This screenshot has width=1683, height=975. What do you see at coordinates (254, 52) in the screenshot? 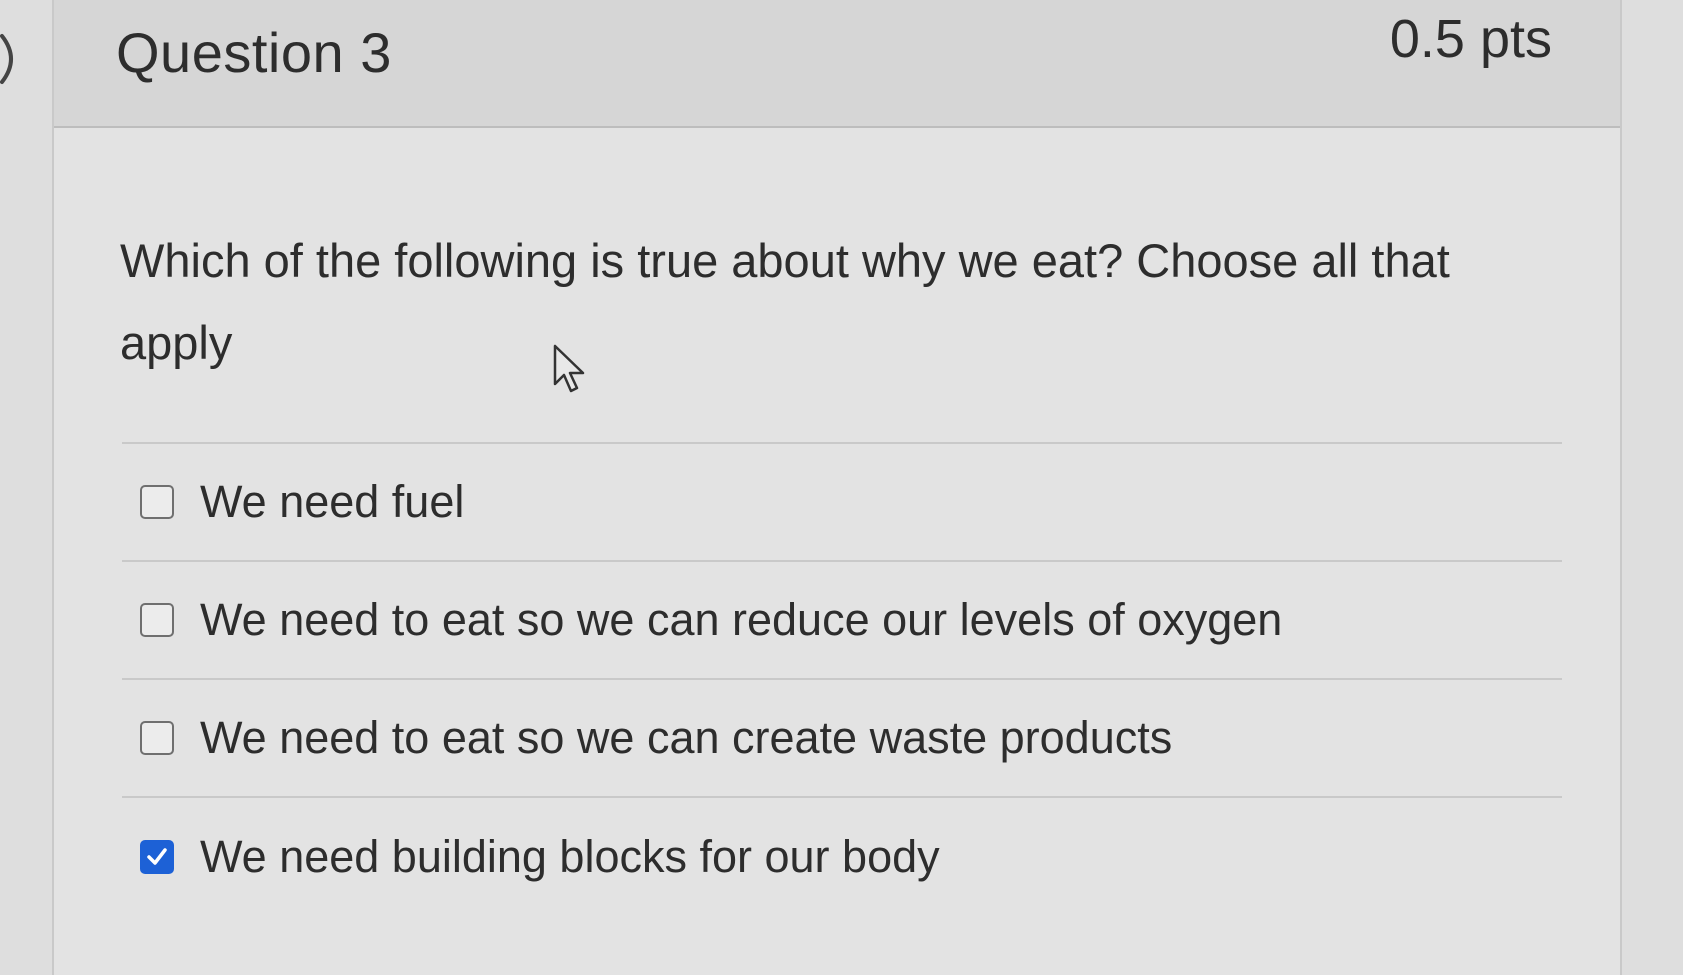
I see `question-title: Question 3` at bounding box center [254, 52].